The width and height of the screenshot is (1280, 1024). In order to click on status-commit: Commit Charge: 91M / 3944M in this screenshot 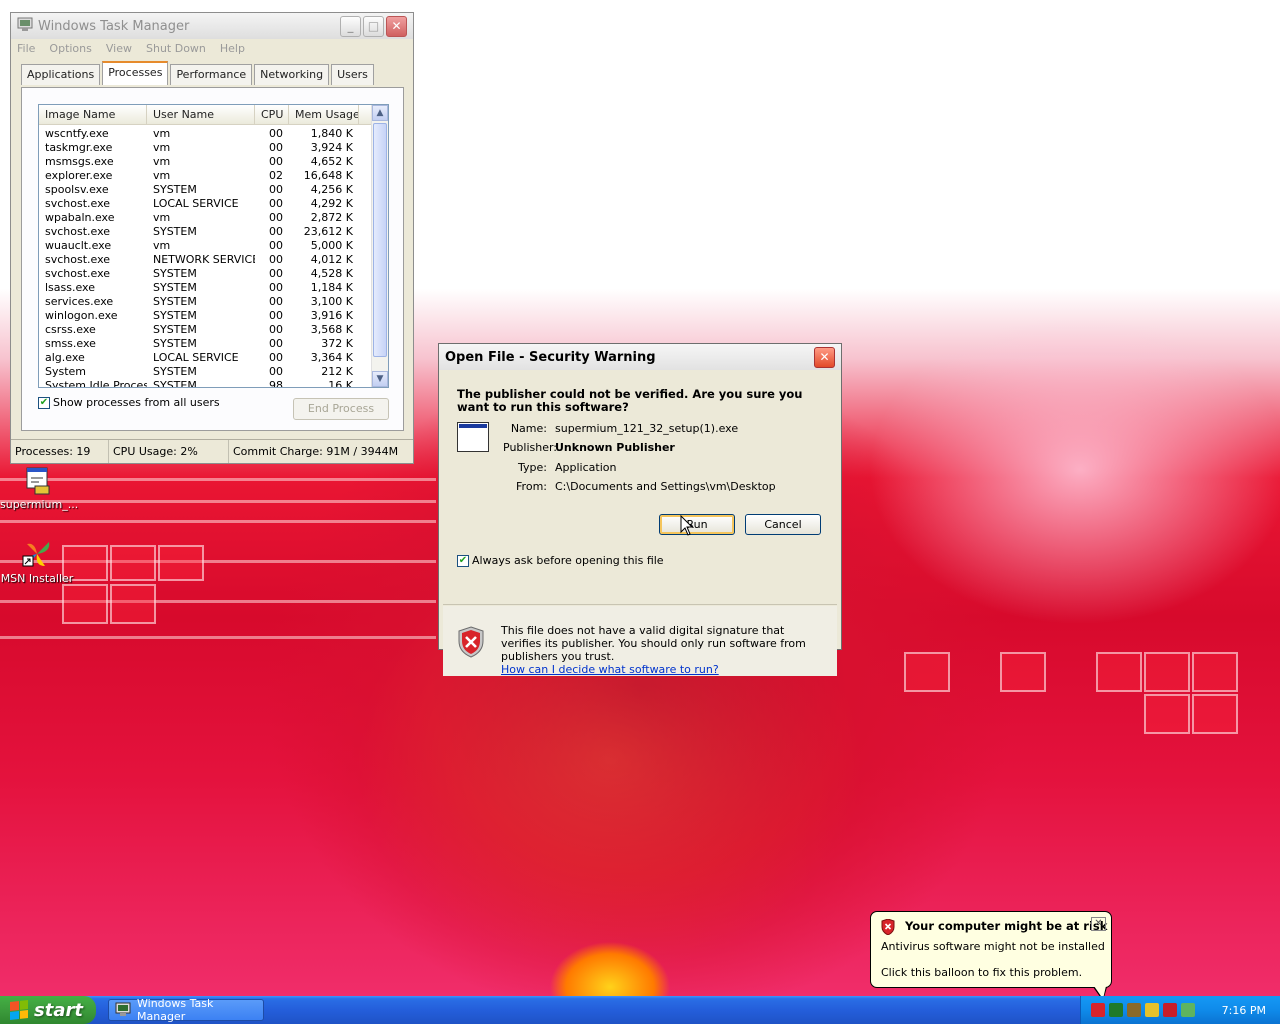, I will do `click(316, 451)`.